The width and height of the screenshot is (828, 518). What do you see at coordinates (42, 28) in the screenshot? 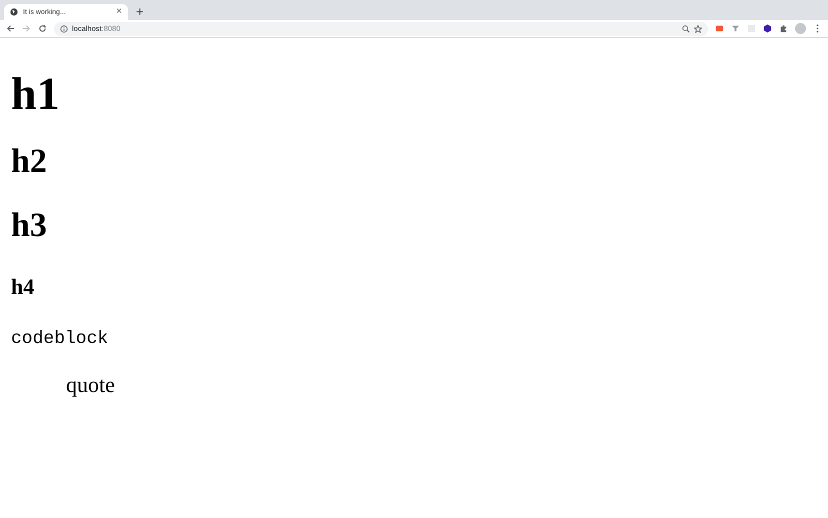
I see `reload-icon` at bounding box center [42, 28].